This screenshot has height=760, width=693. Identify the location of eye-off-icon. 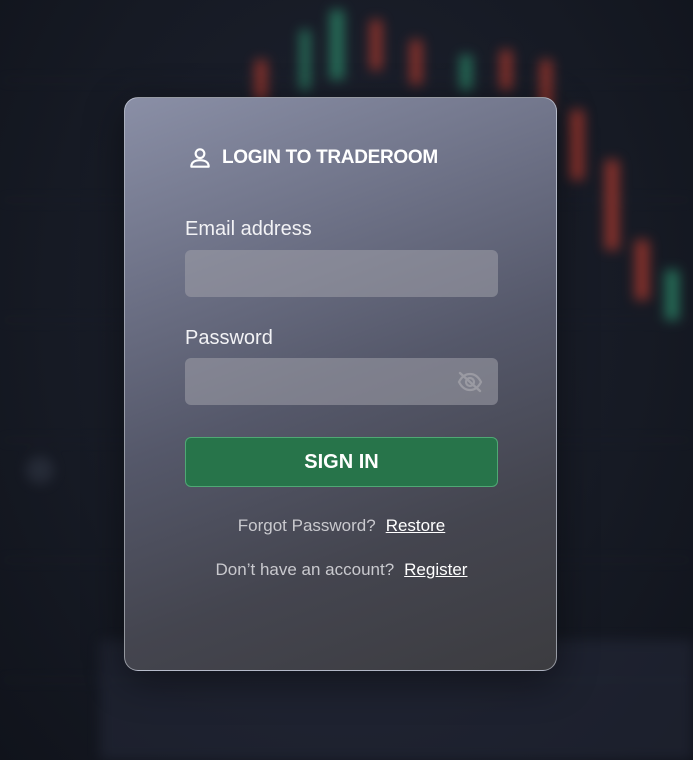
(470, 382).